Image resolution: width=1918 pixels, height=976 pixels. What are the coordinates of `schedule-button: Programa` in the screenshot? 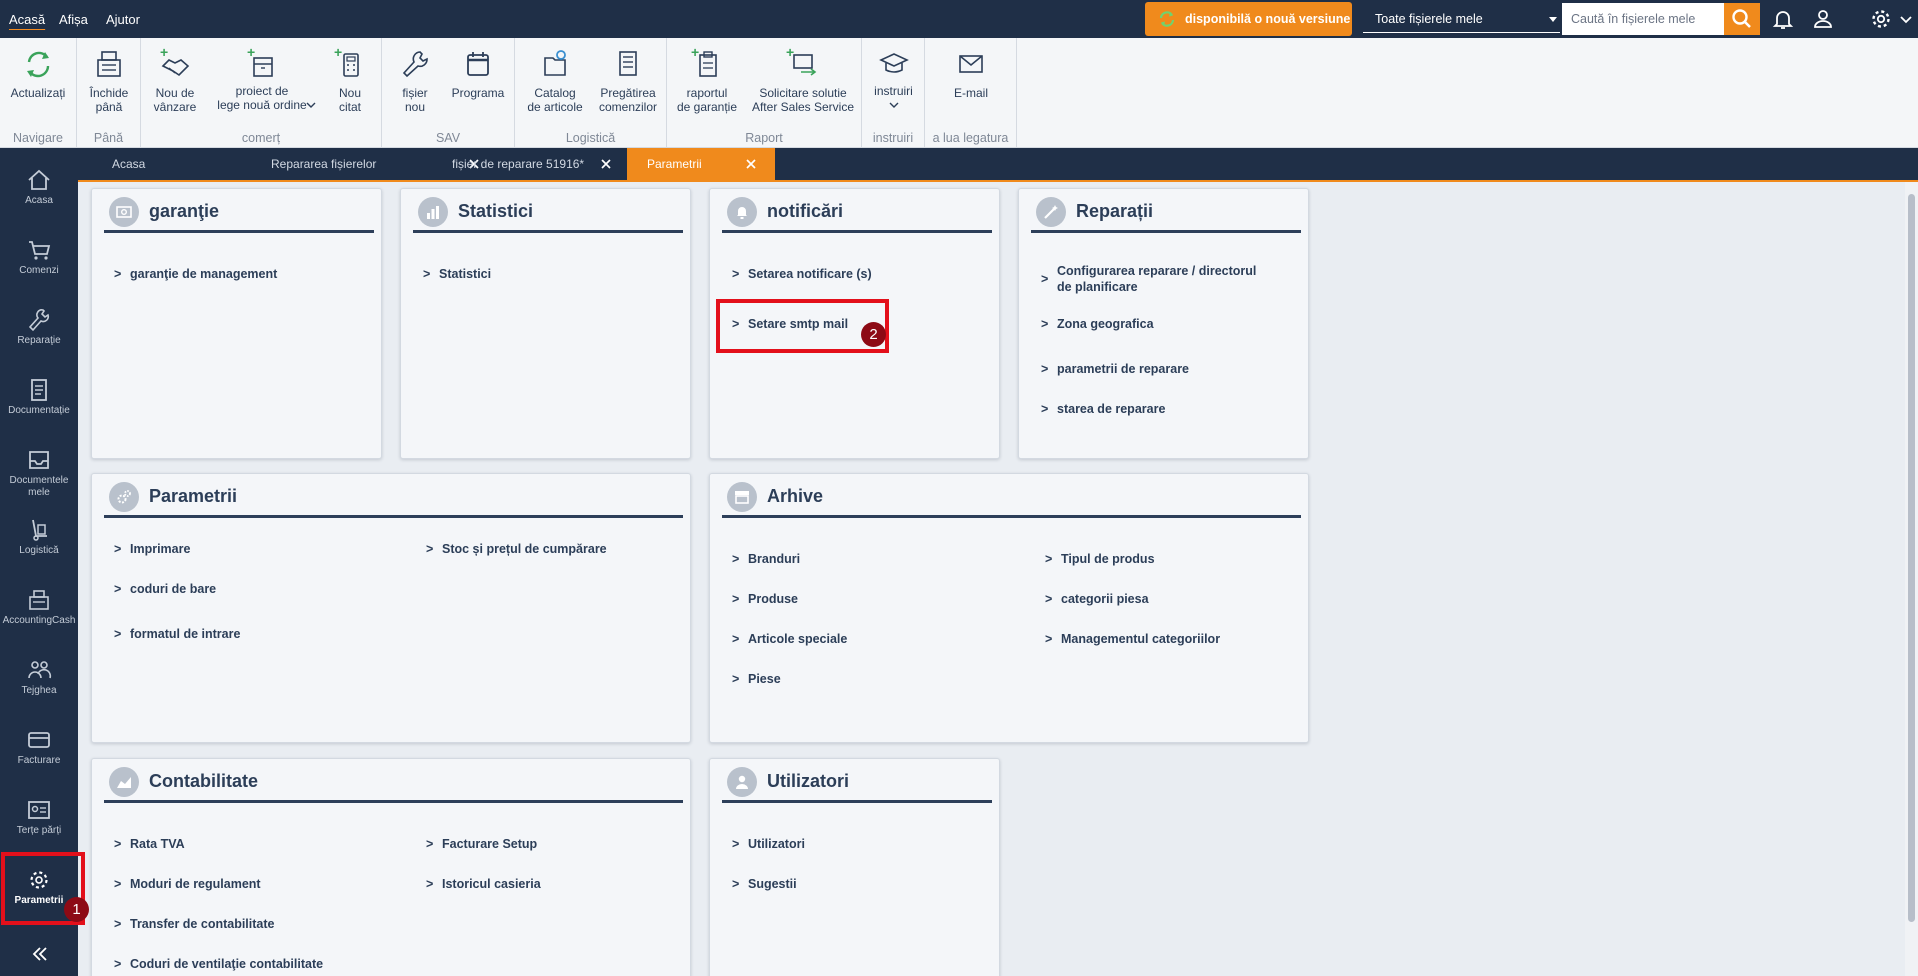 It's located at (478, 73).